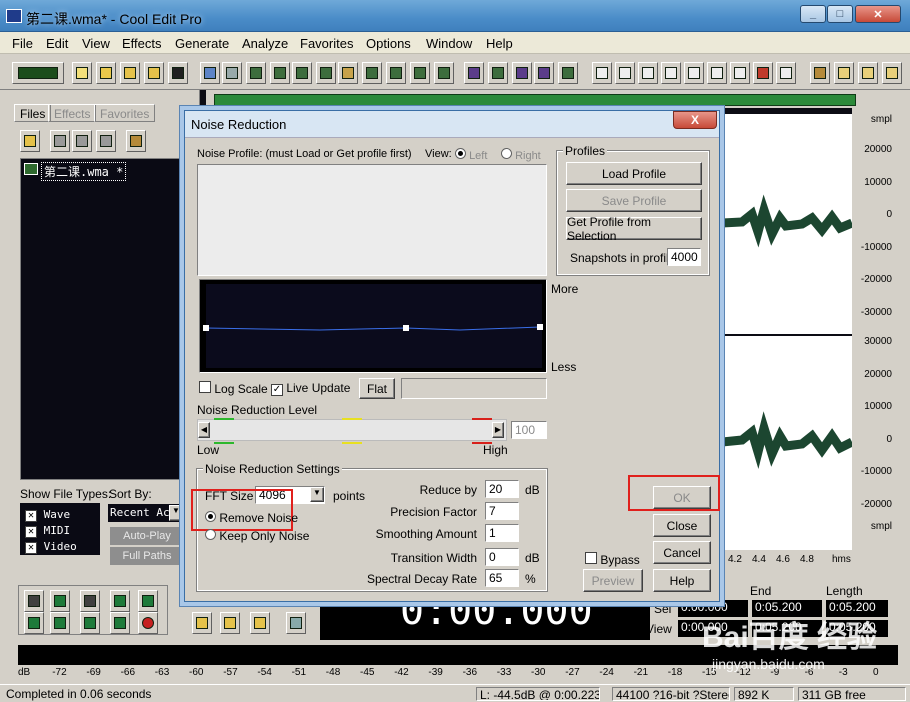 Image resolution: width=910 pixels, height=702 pixels. Describe the element at coordinates (47, 531) in the screenshot. I see `type-midi: ✕ MIDI` at that location.